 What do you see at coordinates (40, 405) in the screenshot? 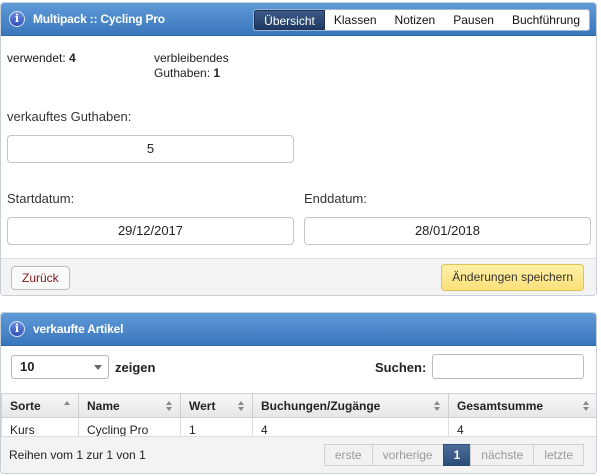
I see `column-header-sorte: Sorte` at bounding box center [40, 405].